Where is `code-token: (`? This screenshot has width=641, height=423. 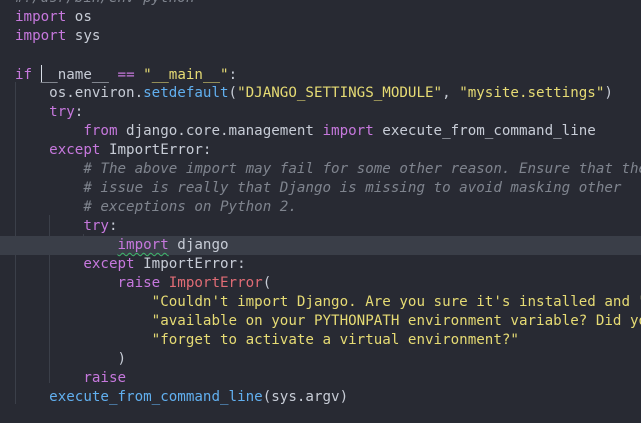 code-token: ( is located at coordinates (267, 283).